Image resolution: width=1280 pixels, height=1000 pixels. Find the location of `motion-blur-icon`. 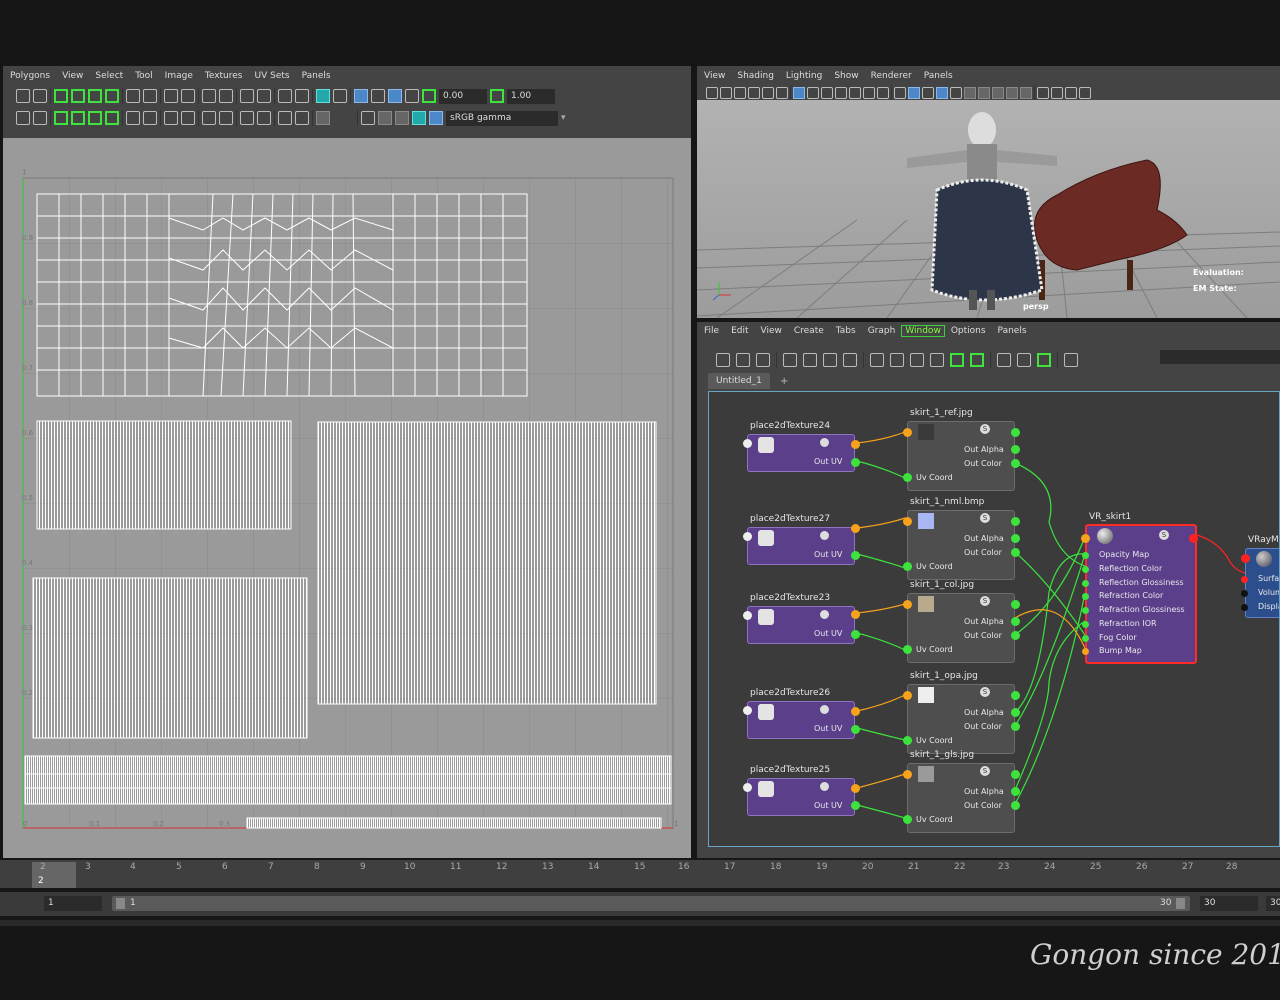

motion-blur-icon is located at coordinates (998, 93).